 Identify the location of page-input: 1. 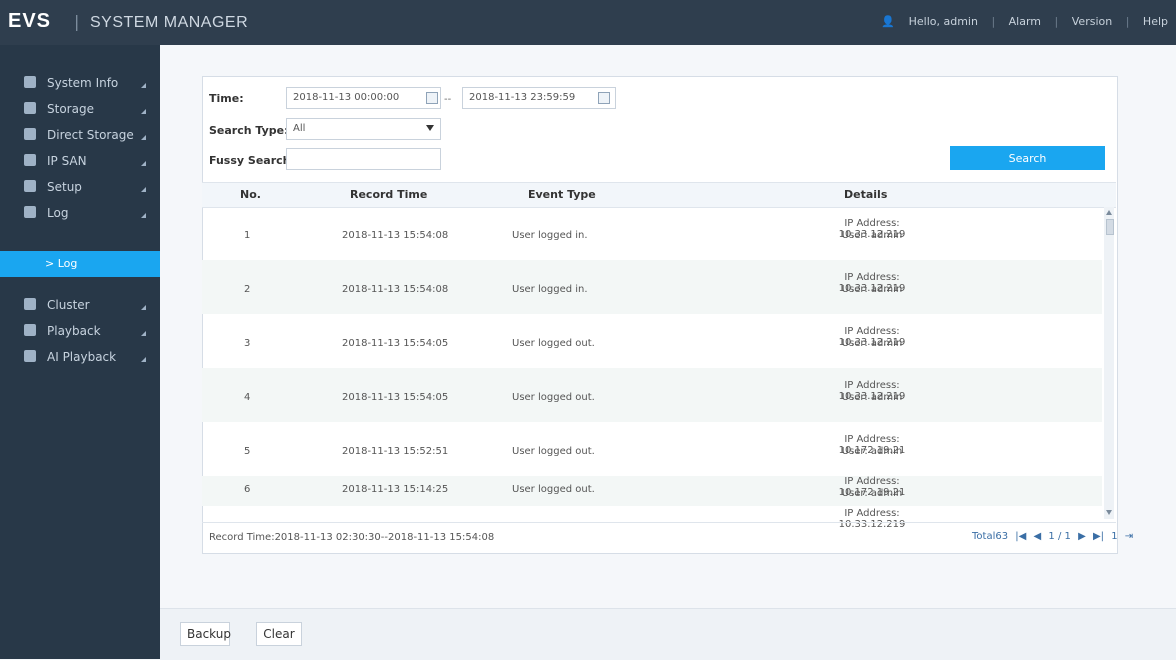
(1114, 536).